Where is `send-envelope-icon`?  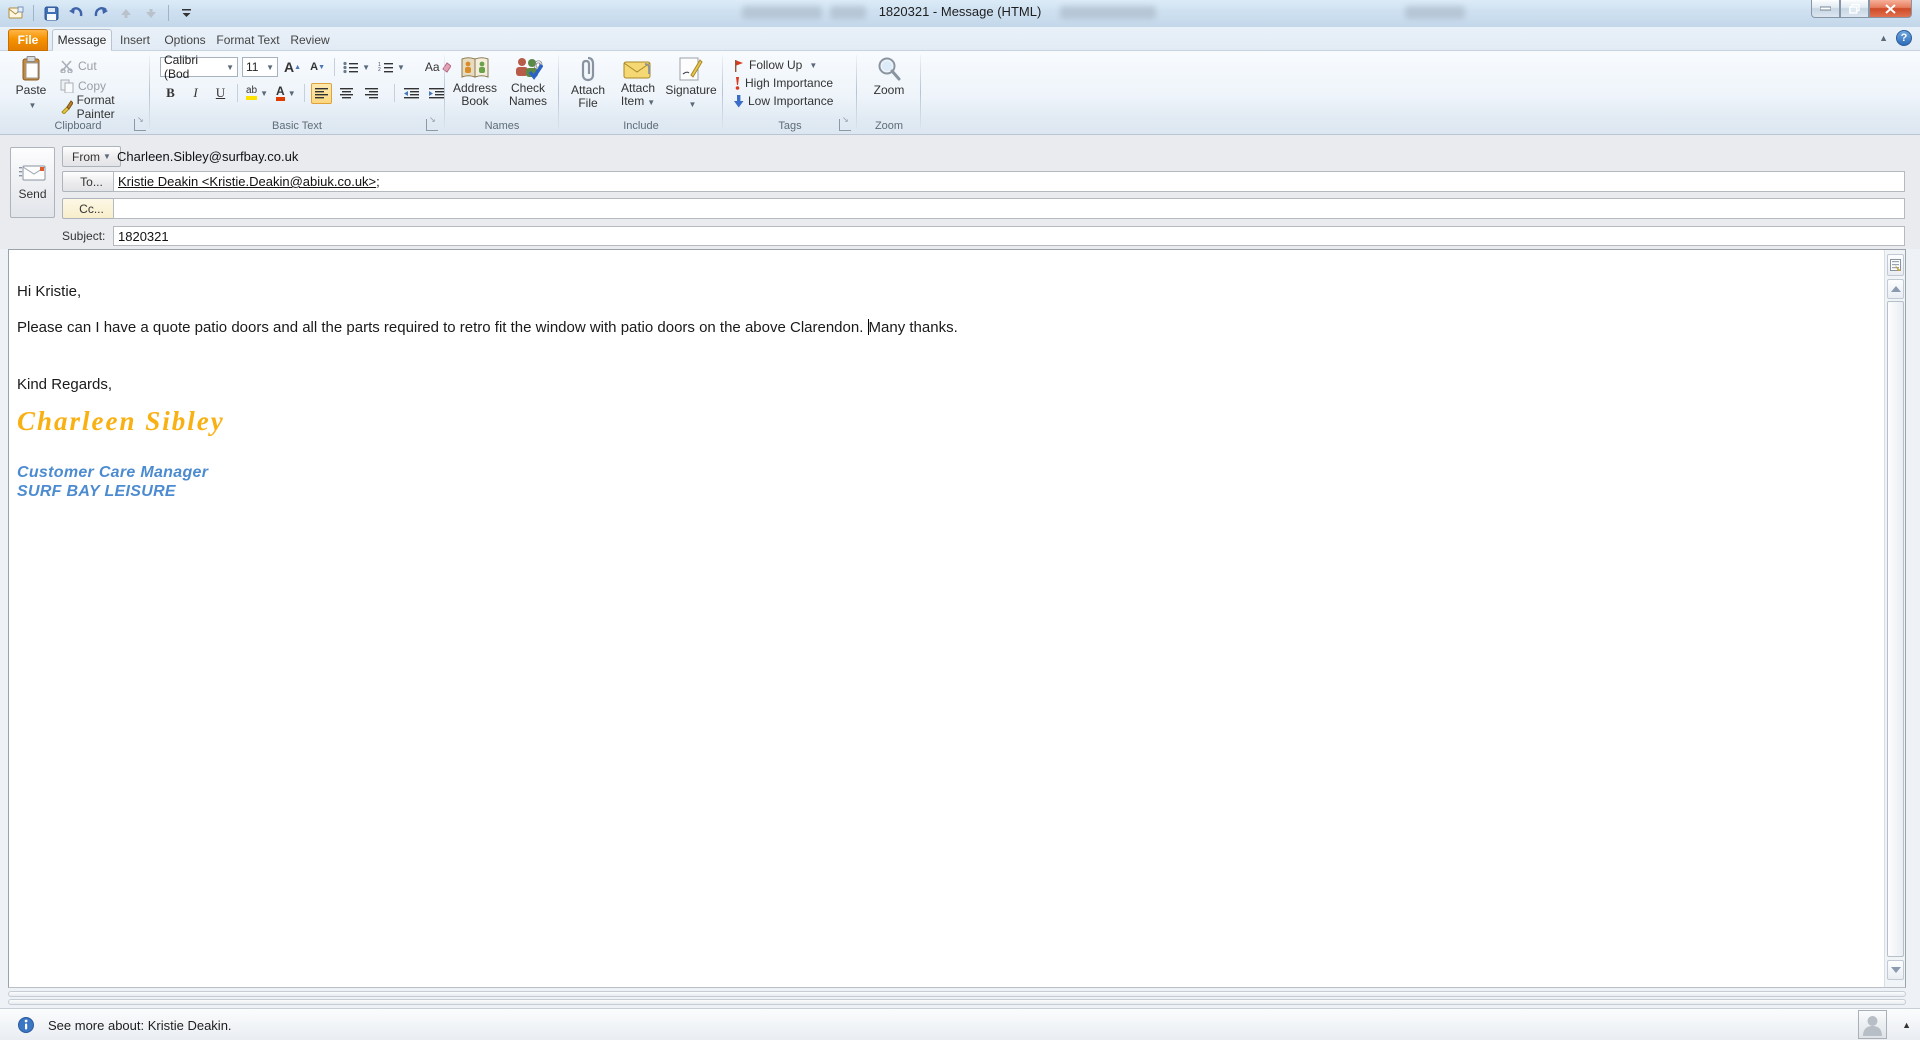
send-envelope-icon is located at coordinates (31, 173).